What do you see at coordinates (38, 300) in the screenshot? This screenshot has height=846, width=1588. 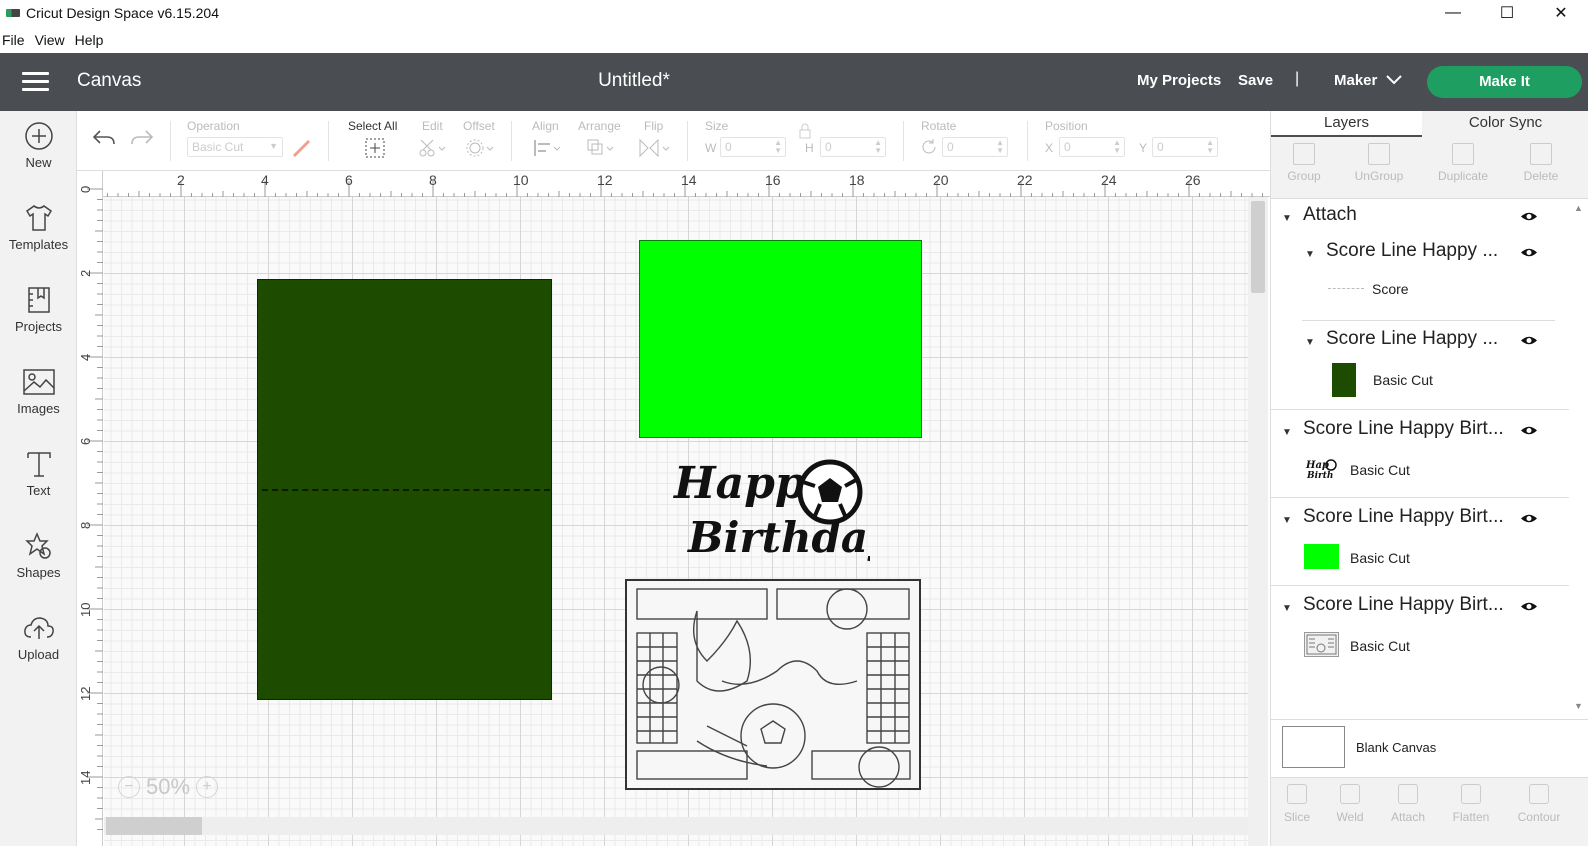 I see `projects-icon` at bounding box center [38, 300].